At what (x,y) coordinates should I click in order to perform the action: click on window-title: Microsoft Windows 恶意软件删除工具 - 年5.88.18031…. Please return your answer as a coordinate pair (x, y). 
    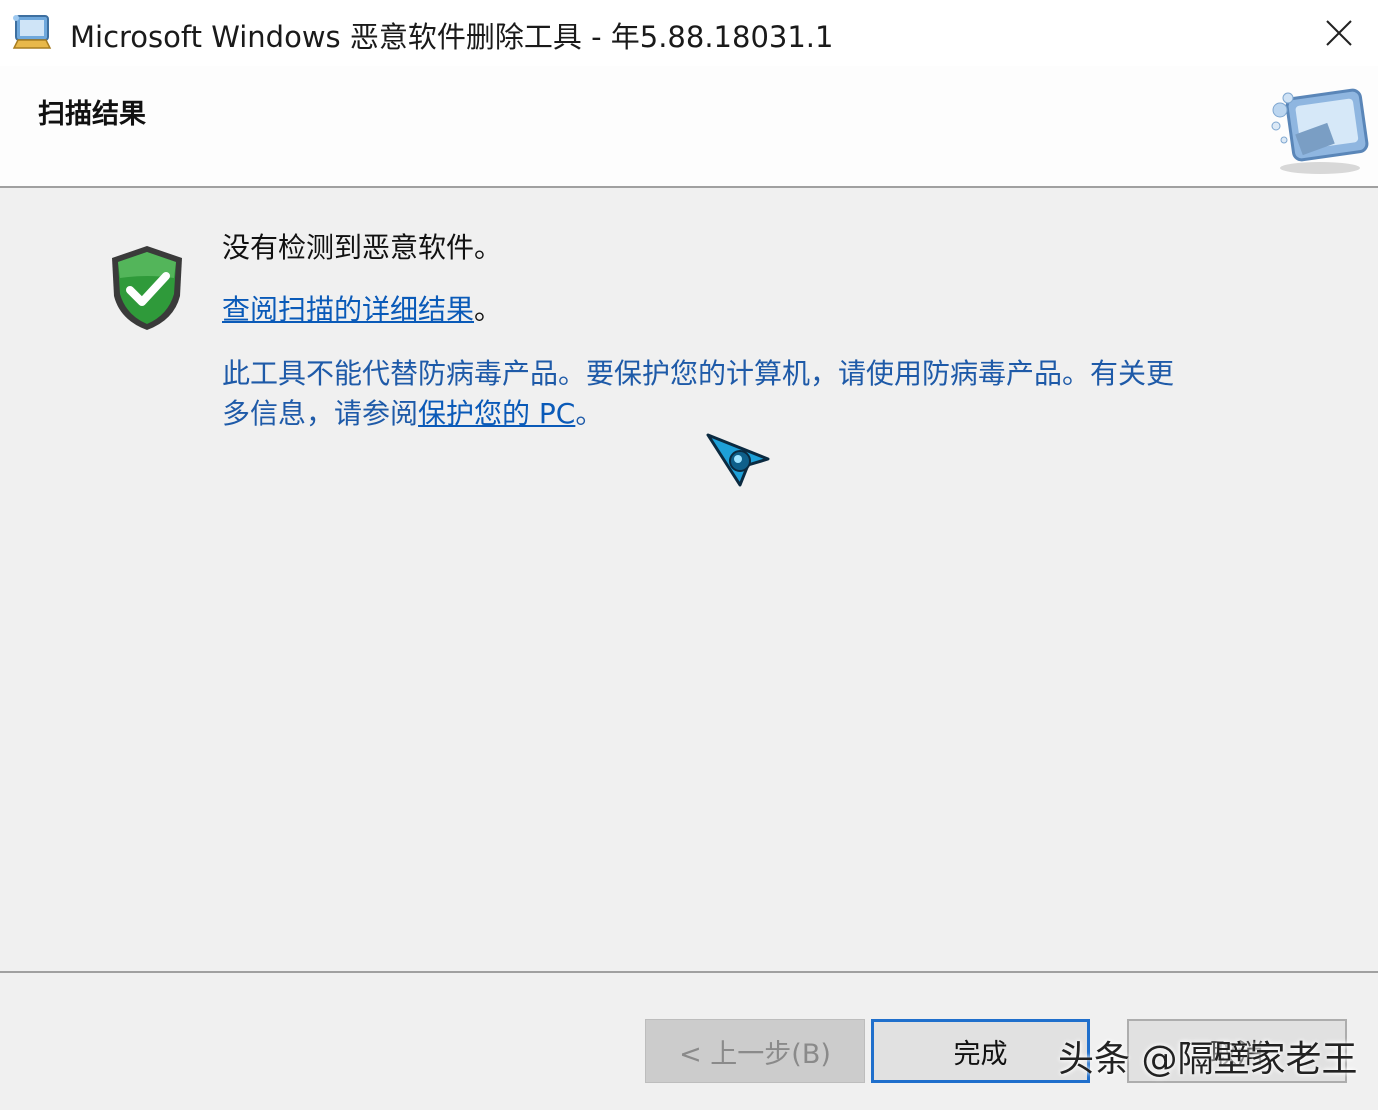
    Looking at the image, I should click on (452, 37).